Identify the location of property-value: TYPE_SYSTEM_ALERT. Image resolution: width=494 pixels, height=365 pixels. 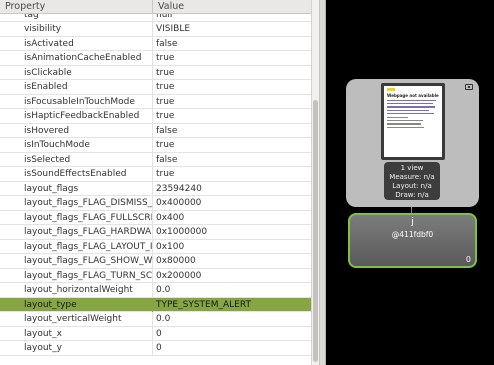
(203, 304).